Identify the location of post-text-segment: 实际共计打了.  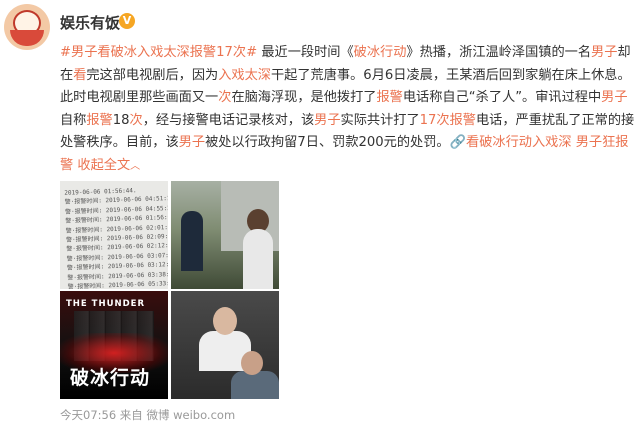
(380, 120).